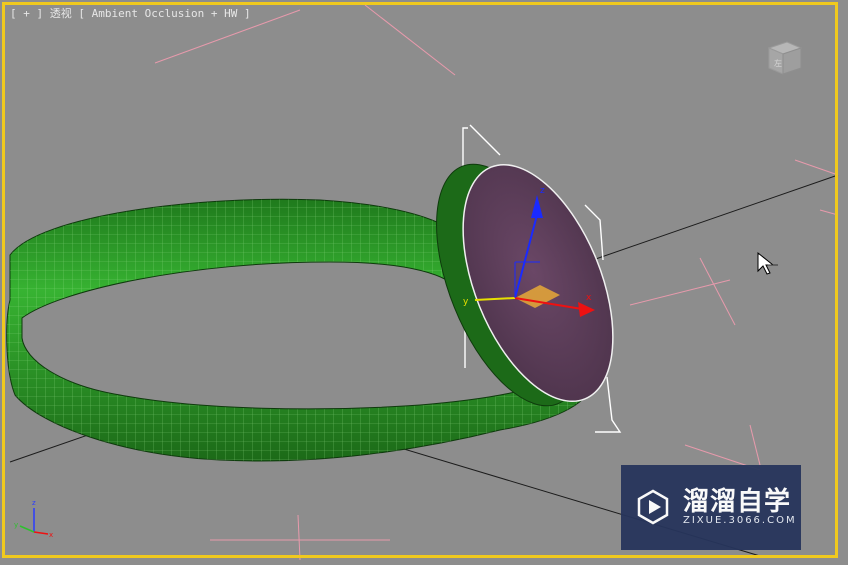 The width and height of the screenshot is (848, 565). I want to click on watermark-url: ZIXUE.3066.COM, so click(740, 520).